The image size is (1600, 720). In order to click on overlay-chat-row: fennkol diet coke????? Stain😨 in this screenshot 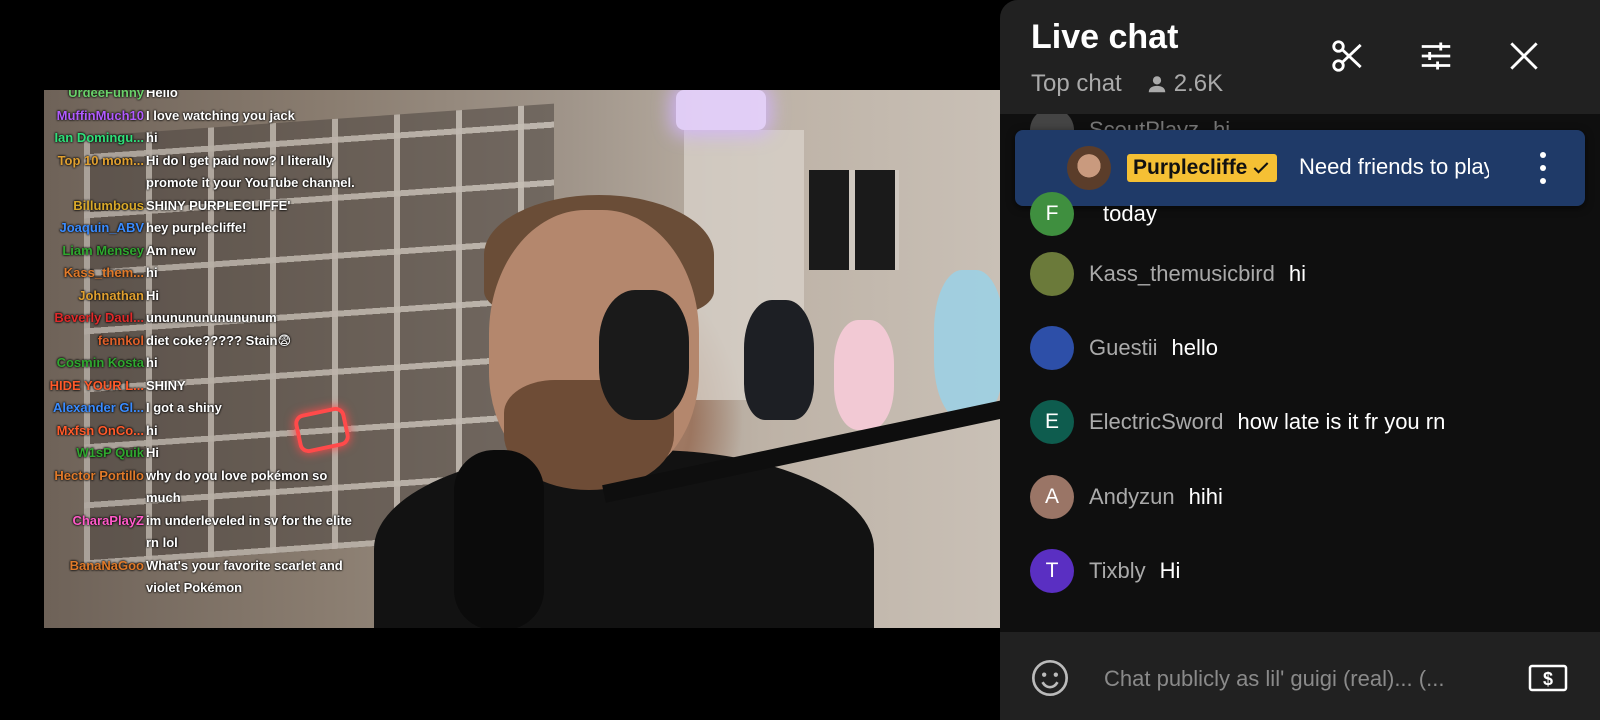, I will do `click(204, 341)`.